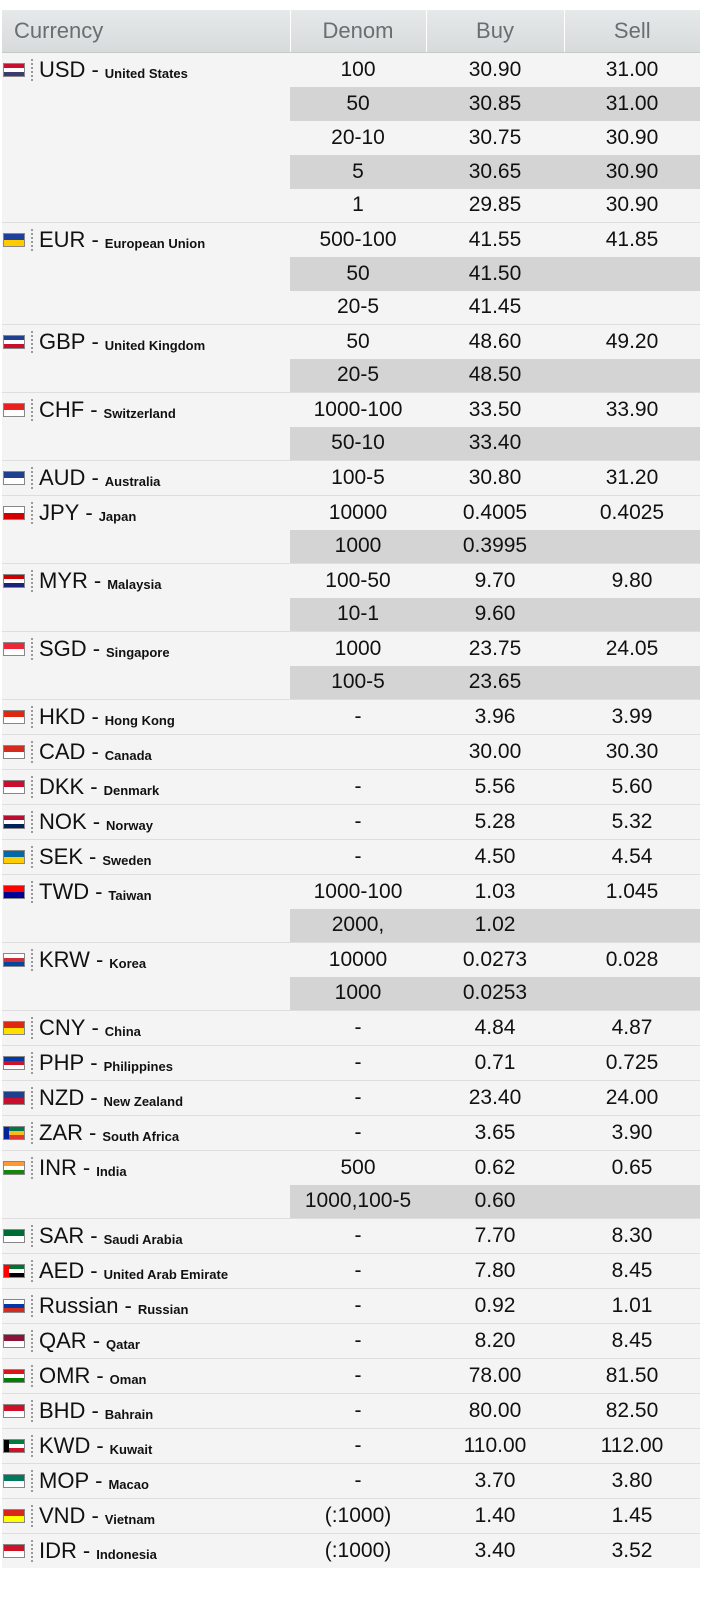 The height and width of the screenshot is (1600, 712). Describe the element at coordinates (62, 1027) in the screenshot. I see `currency-code: CNY` at that location.